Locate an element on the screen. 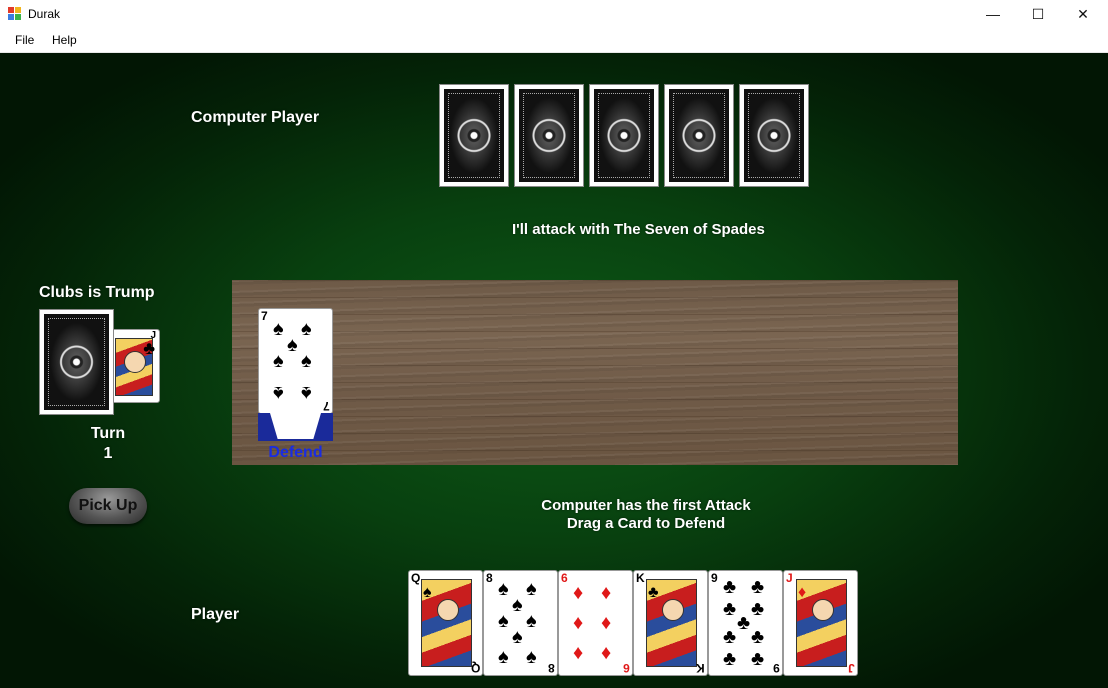  trump-label: Clubs is Trump is located at coordinates (97, 292).